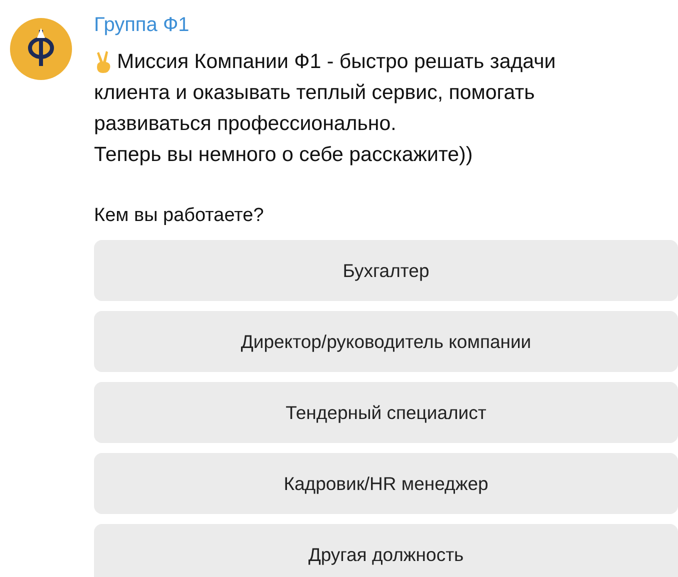 This screenshot has width=678, height=577. What do you see at coordinates (386, 550) in the screenshot?
I see `answer-button: Другая должность` at bounding box center [386, 550].